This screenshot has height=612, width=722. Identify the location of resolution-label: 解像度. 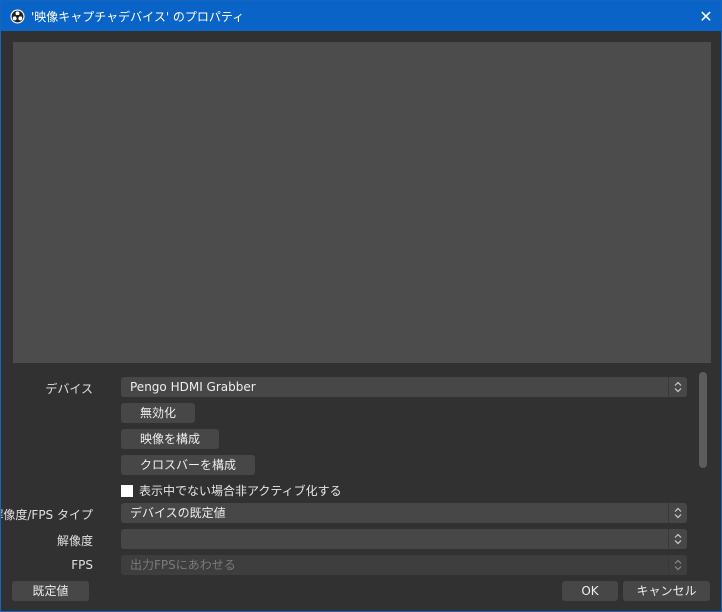
(74, 541).